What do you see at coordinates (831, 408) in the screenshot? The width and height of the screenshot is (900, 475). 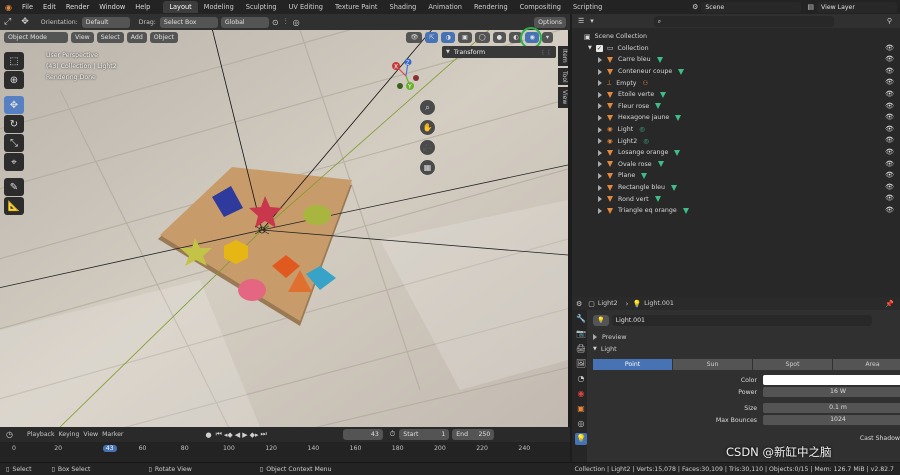 I see `size-field: 0.1 m` at bounding box center [831, 408].